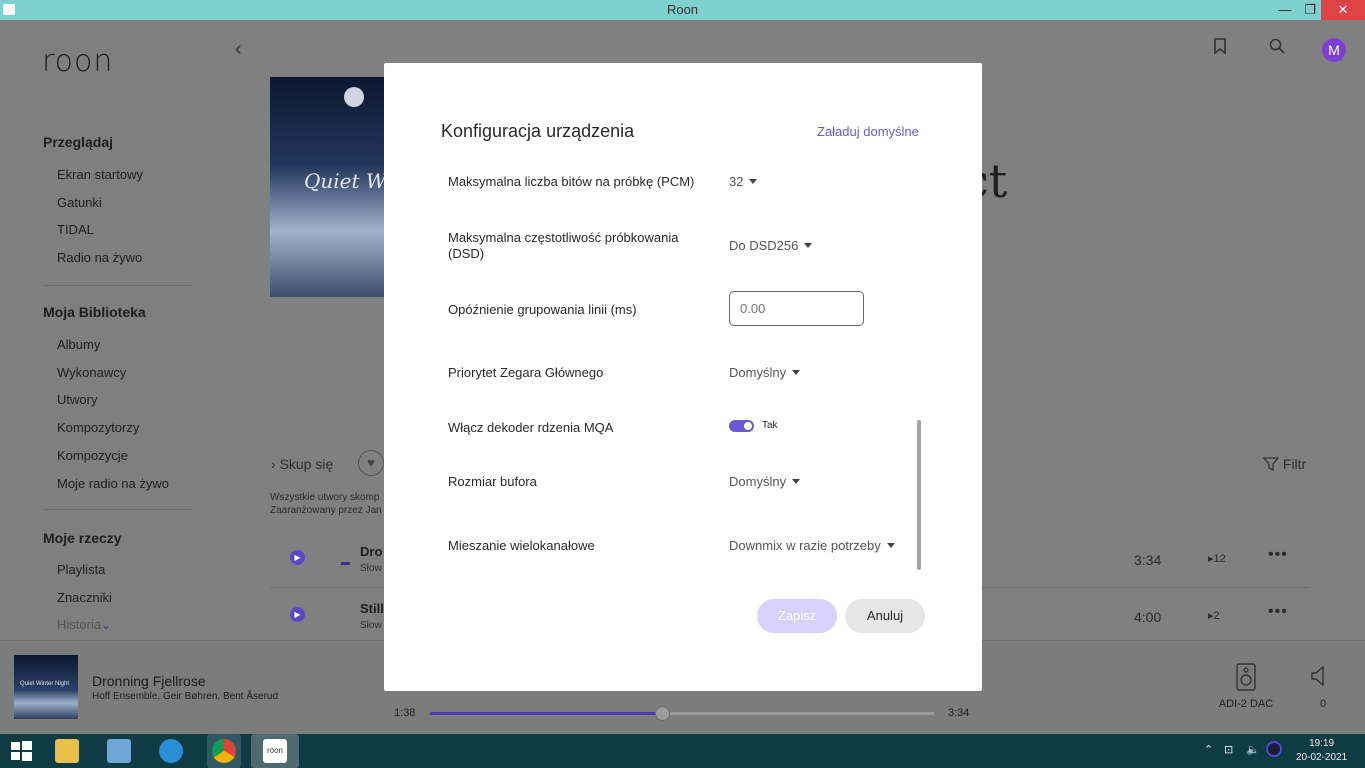  I want to click on player-cover-text: Quiet Winter Night, so click(45, 684).